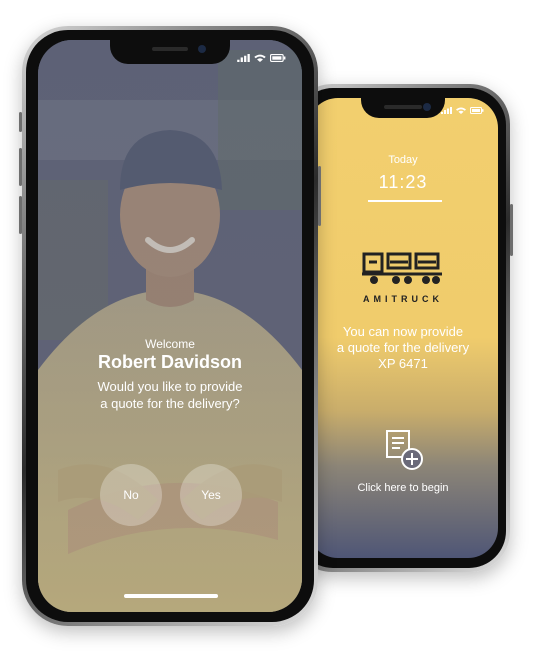  Describe the element at coordinates (20, 215) in the screenshot. I see `volume-down-button` at that location.